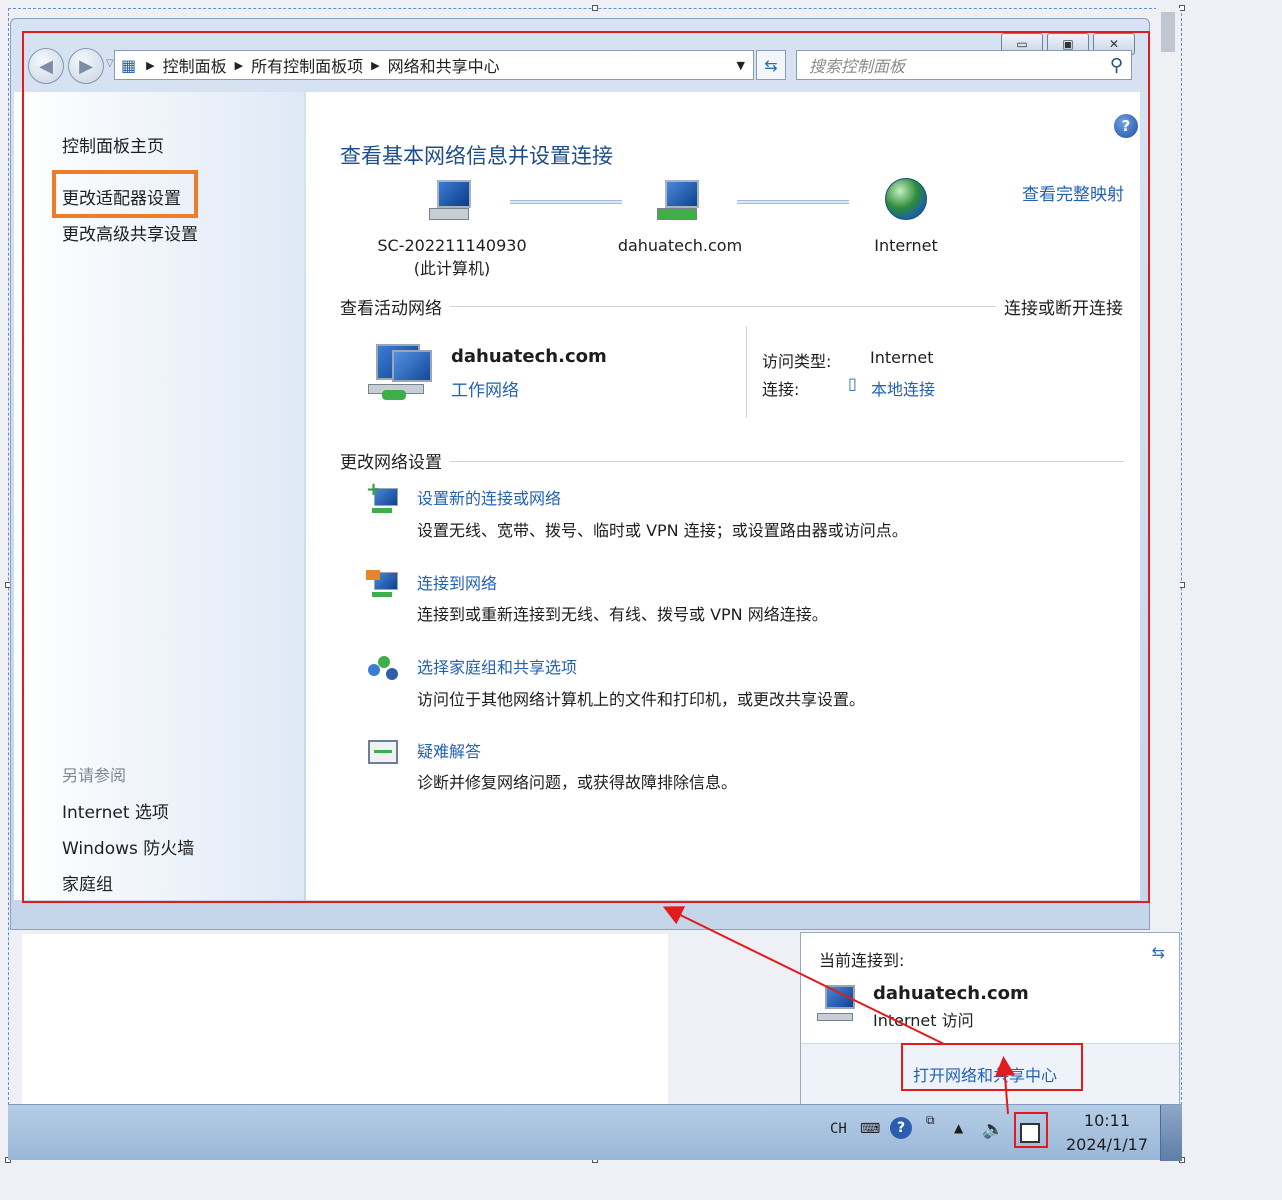 This screenshot has height=1200, width=1282. Describe the element at coordinates (1158, 952) in the screenshot. I see `popup-refresh-icon: ⇆` at that location.